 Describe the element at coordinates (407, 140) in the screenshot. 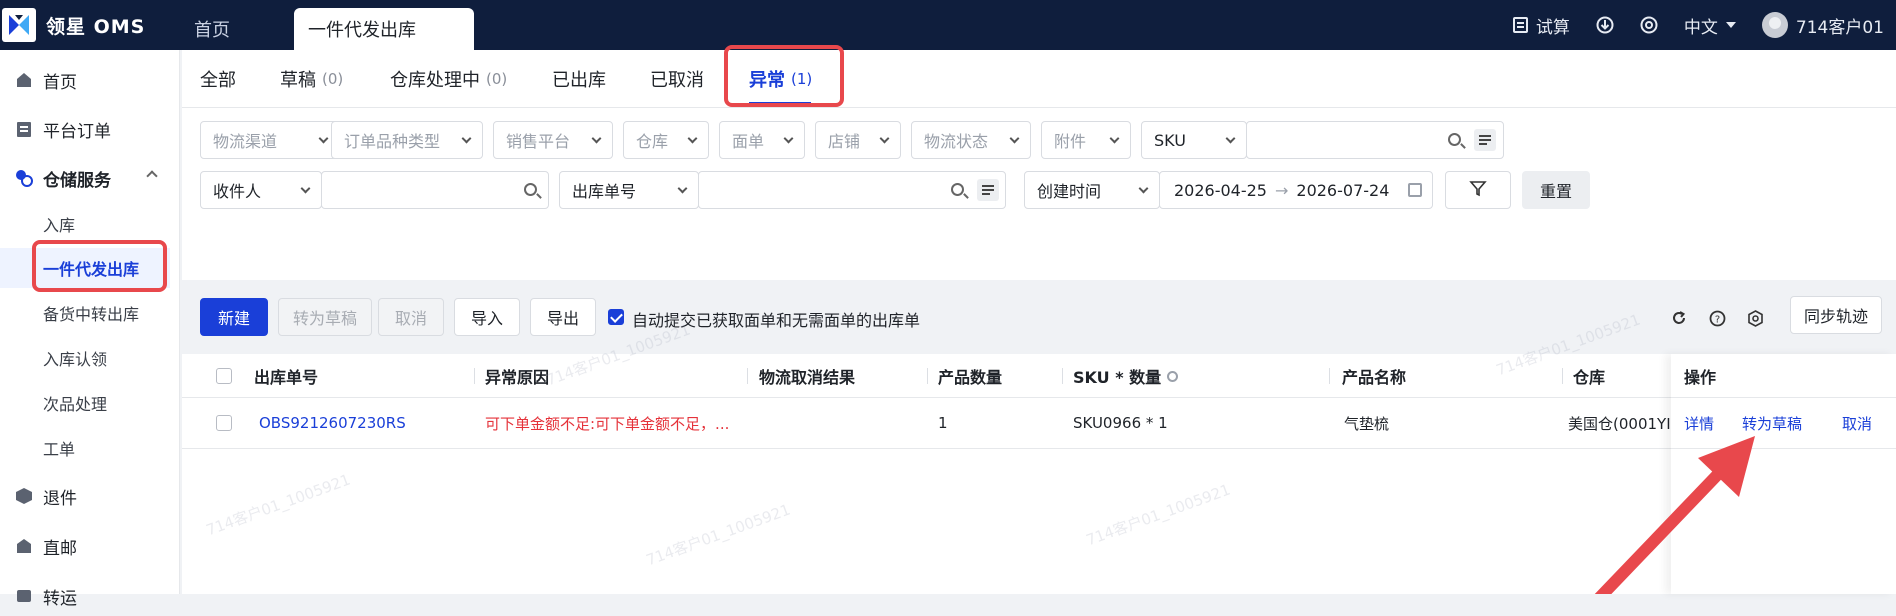

I see `order-type-select: 订单品种类型` at that location.